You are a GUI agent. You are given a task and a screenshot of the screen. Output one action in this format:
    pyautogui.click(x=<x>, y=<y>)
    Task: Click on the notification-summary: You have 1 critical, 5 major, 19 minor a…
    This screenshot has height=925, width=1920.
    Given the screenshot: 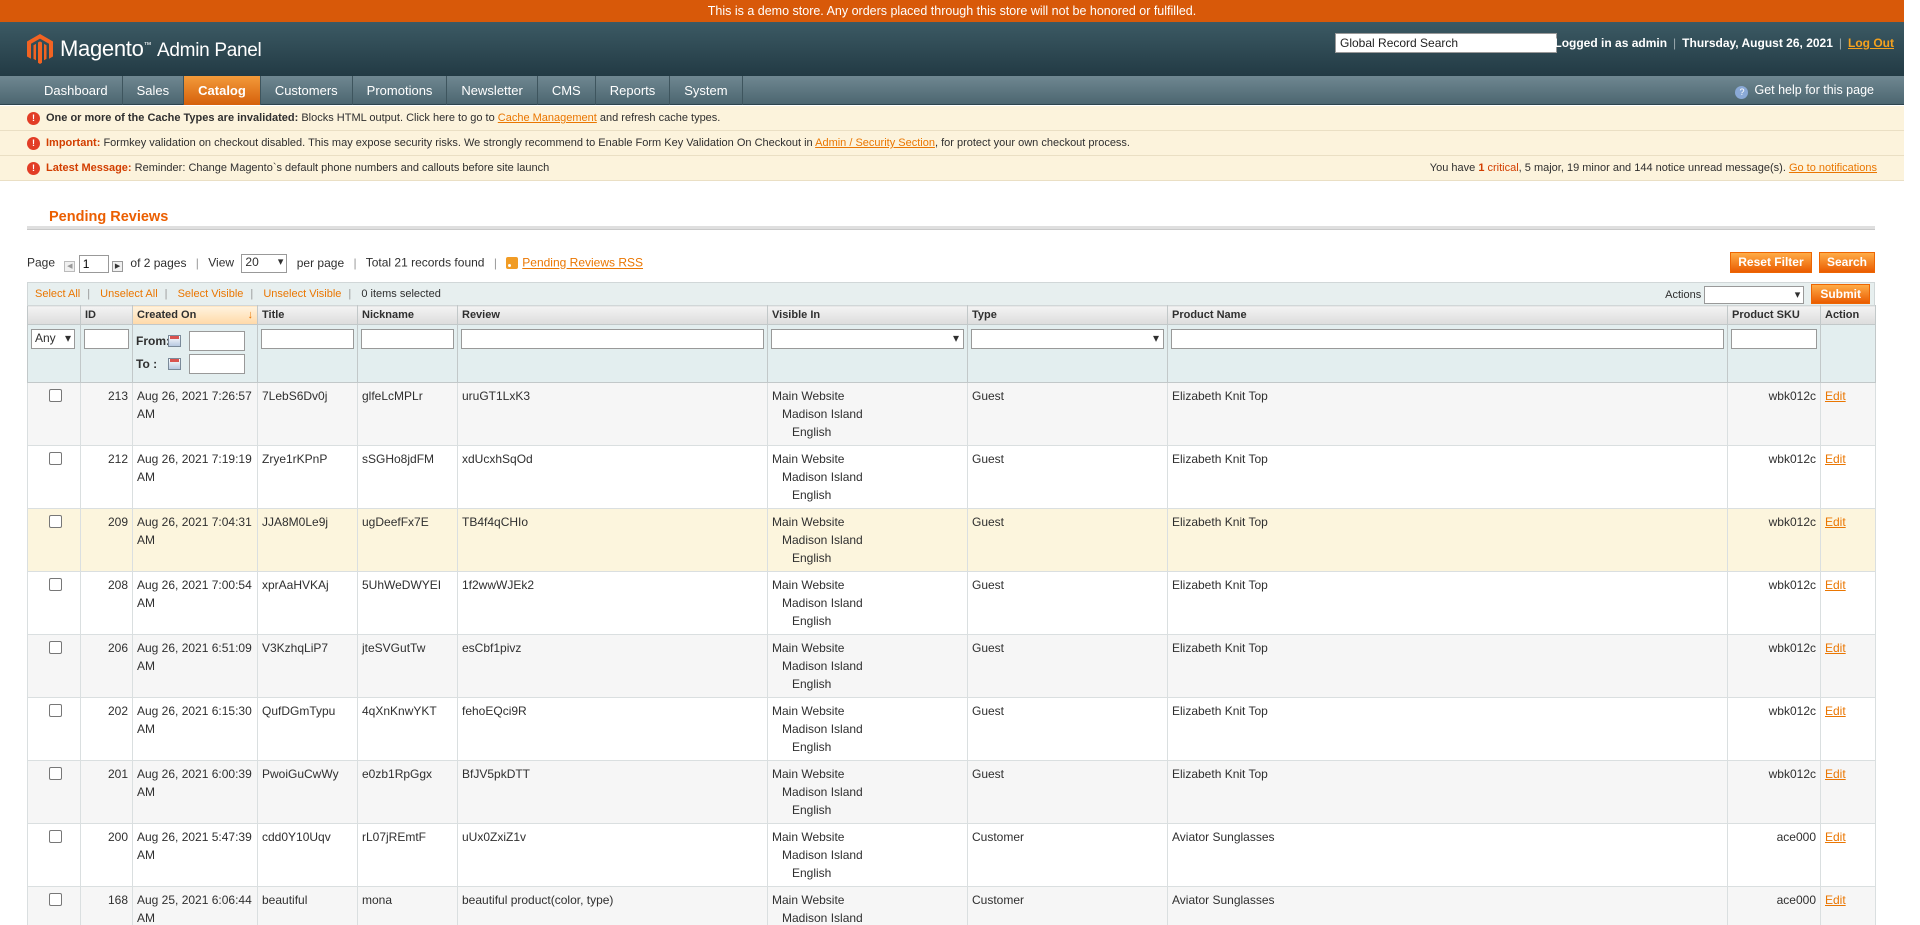 What is the action you would take?
    pyautogui.click(x=1653, y=168)
    